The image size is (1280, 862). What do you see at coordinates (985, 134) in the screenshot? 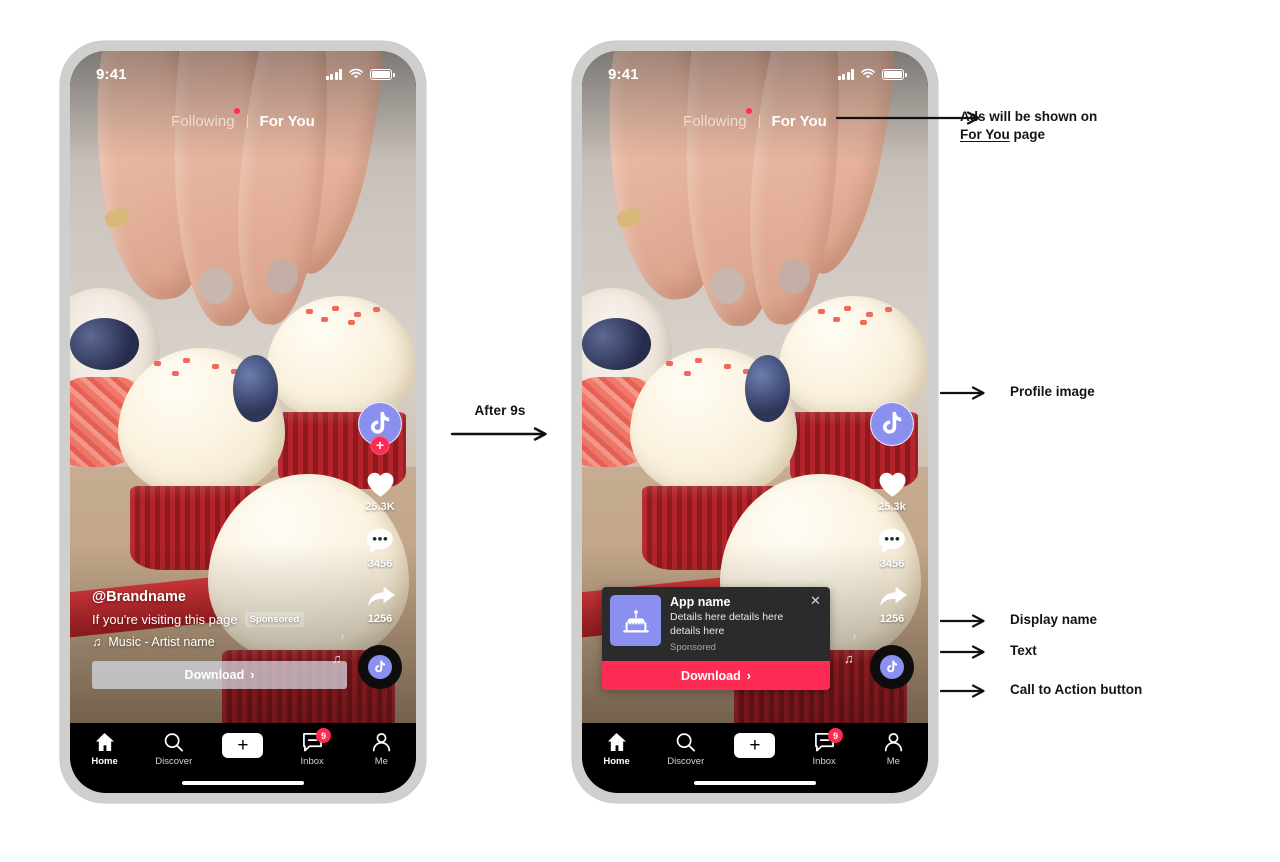
I see `annotation-underlined-term: For You` at bounding box center [985, 134].